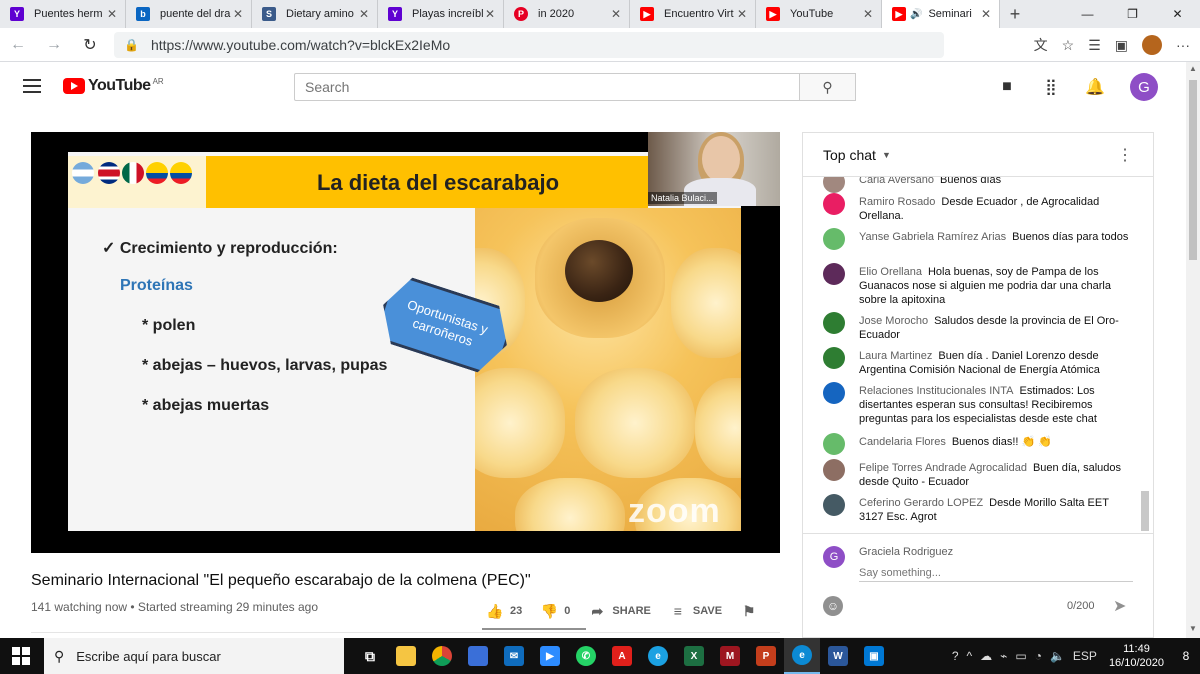 The width and height of the screenshot is (1200, 674). Describe the element at coordinates (838, 656) in the screenshot. I see `word-icon: W` at that location.